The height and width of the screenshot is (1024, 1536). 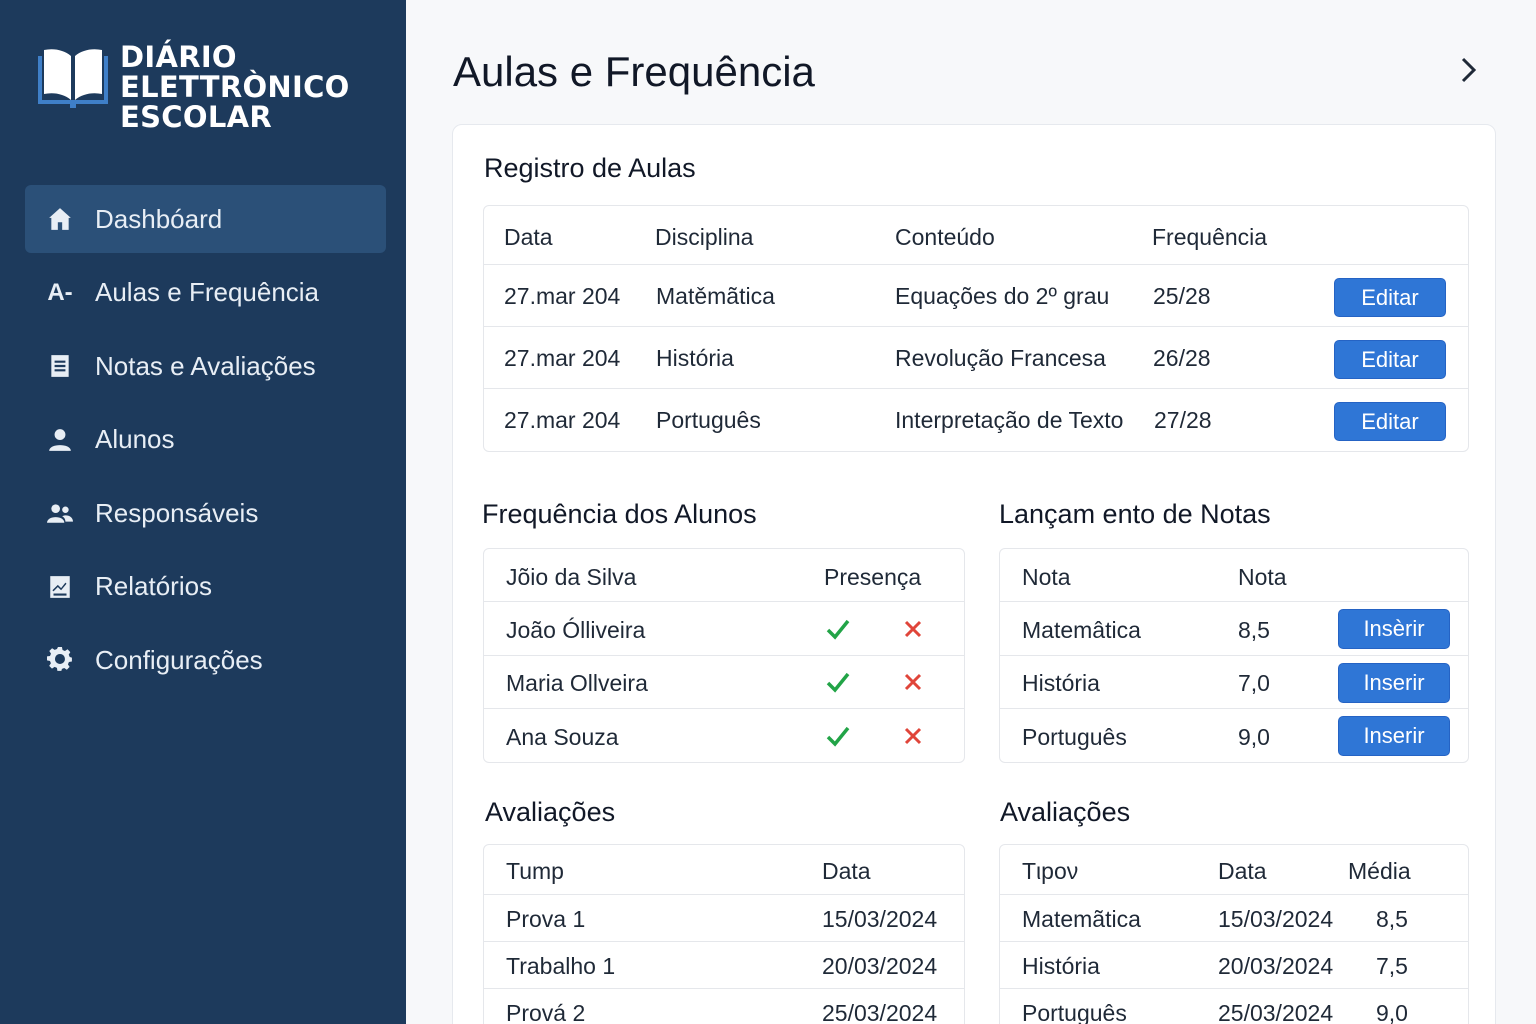 What do you see at coordinates (1061, 683) in the screenshot?
I see `nota-disciplina: História` at bounding box center [1061, 683].